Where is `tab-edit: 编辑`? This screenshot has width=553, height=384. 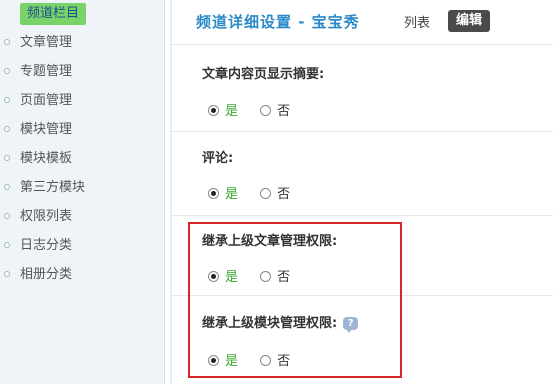
tab-edit: 编辑 is located at coordinates (469, 21).